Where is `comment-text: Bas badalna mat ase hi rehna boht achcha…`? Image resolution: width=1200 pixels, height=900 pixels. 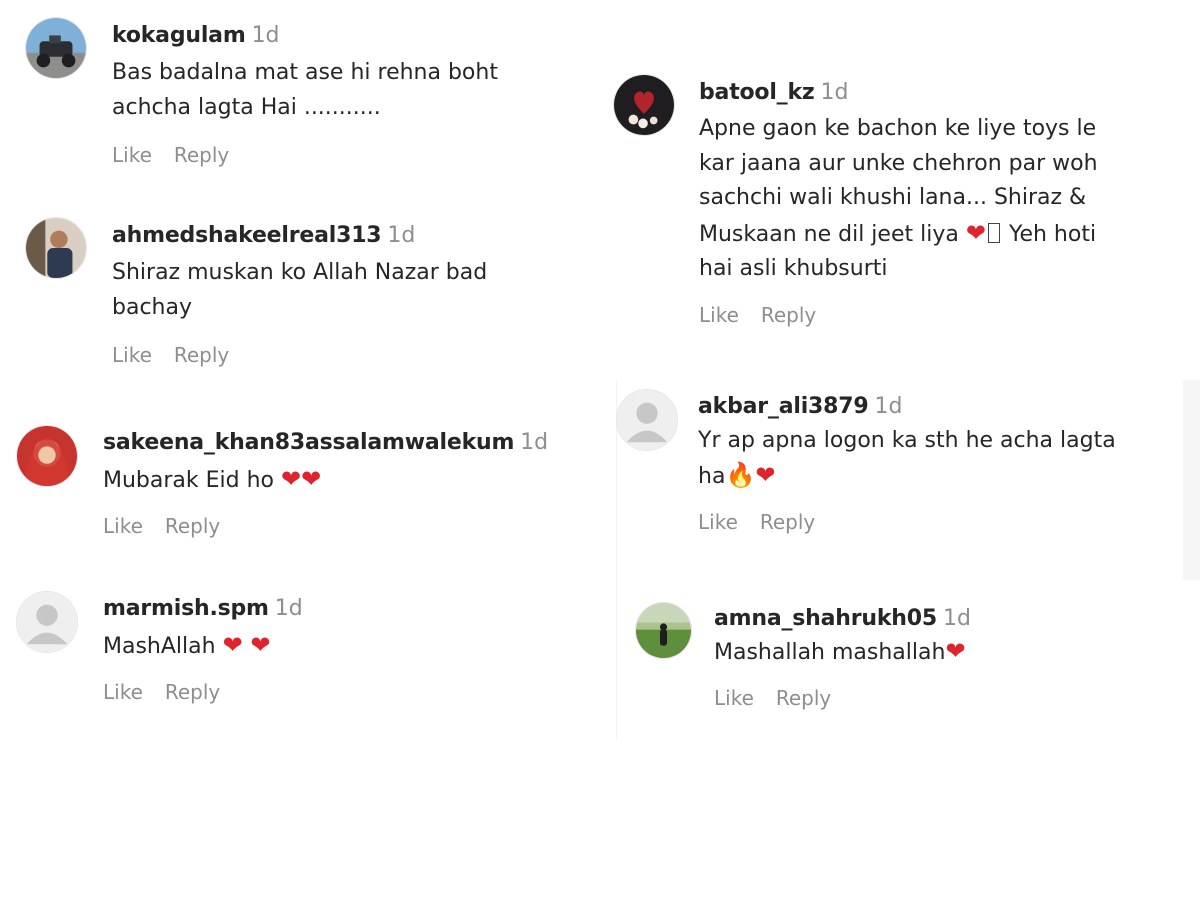
comment-text: Bas badalna mat ase hi rehna boht achcha… is located at coordinates (305, 90).